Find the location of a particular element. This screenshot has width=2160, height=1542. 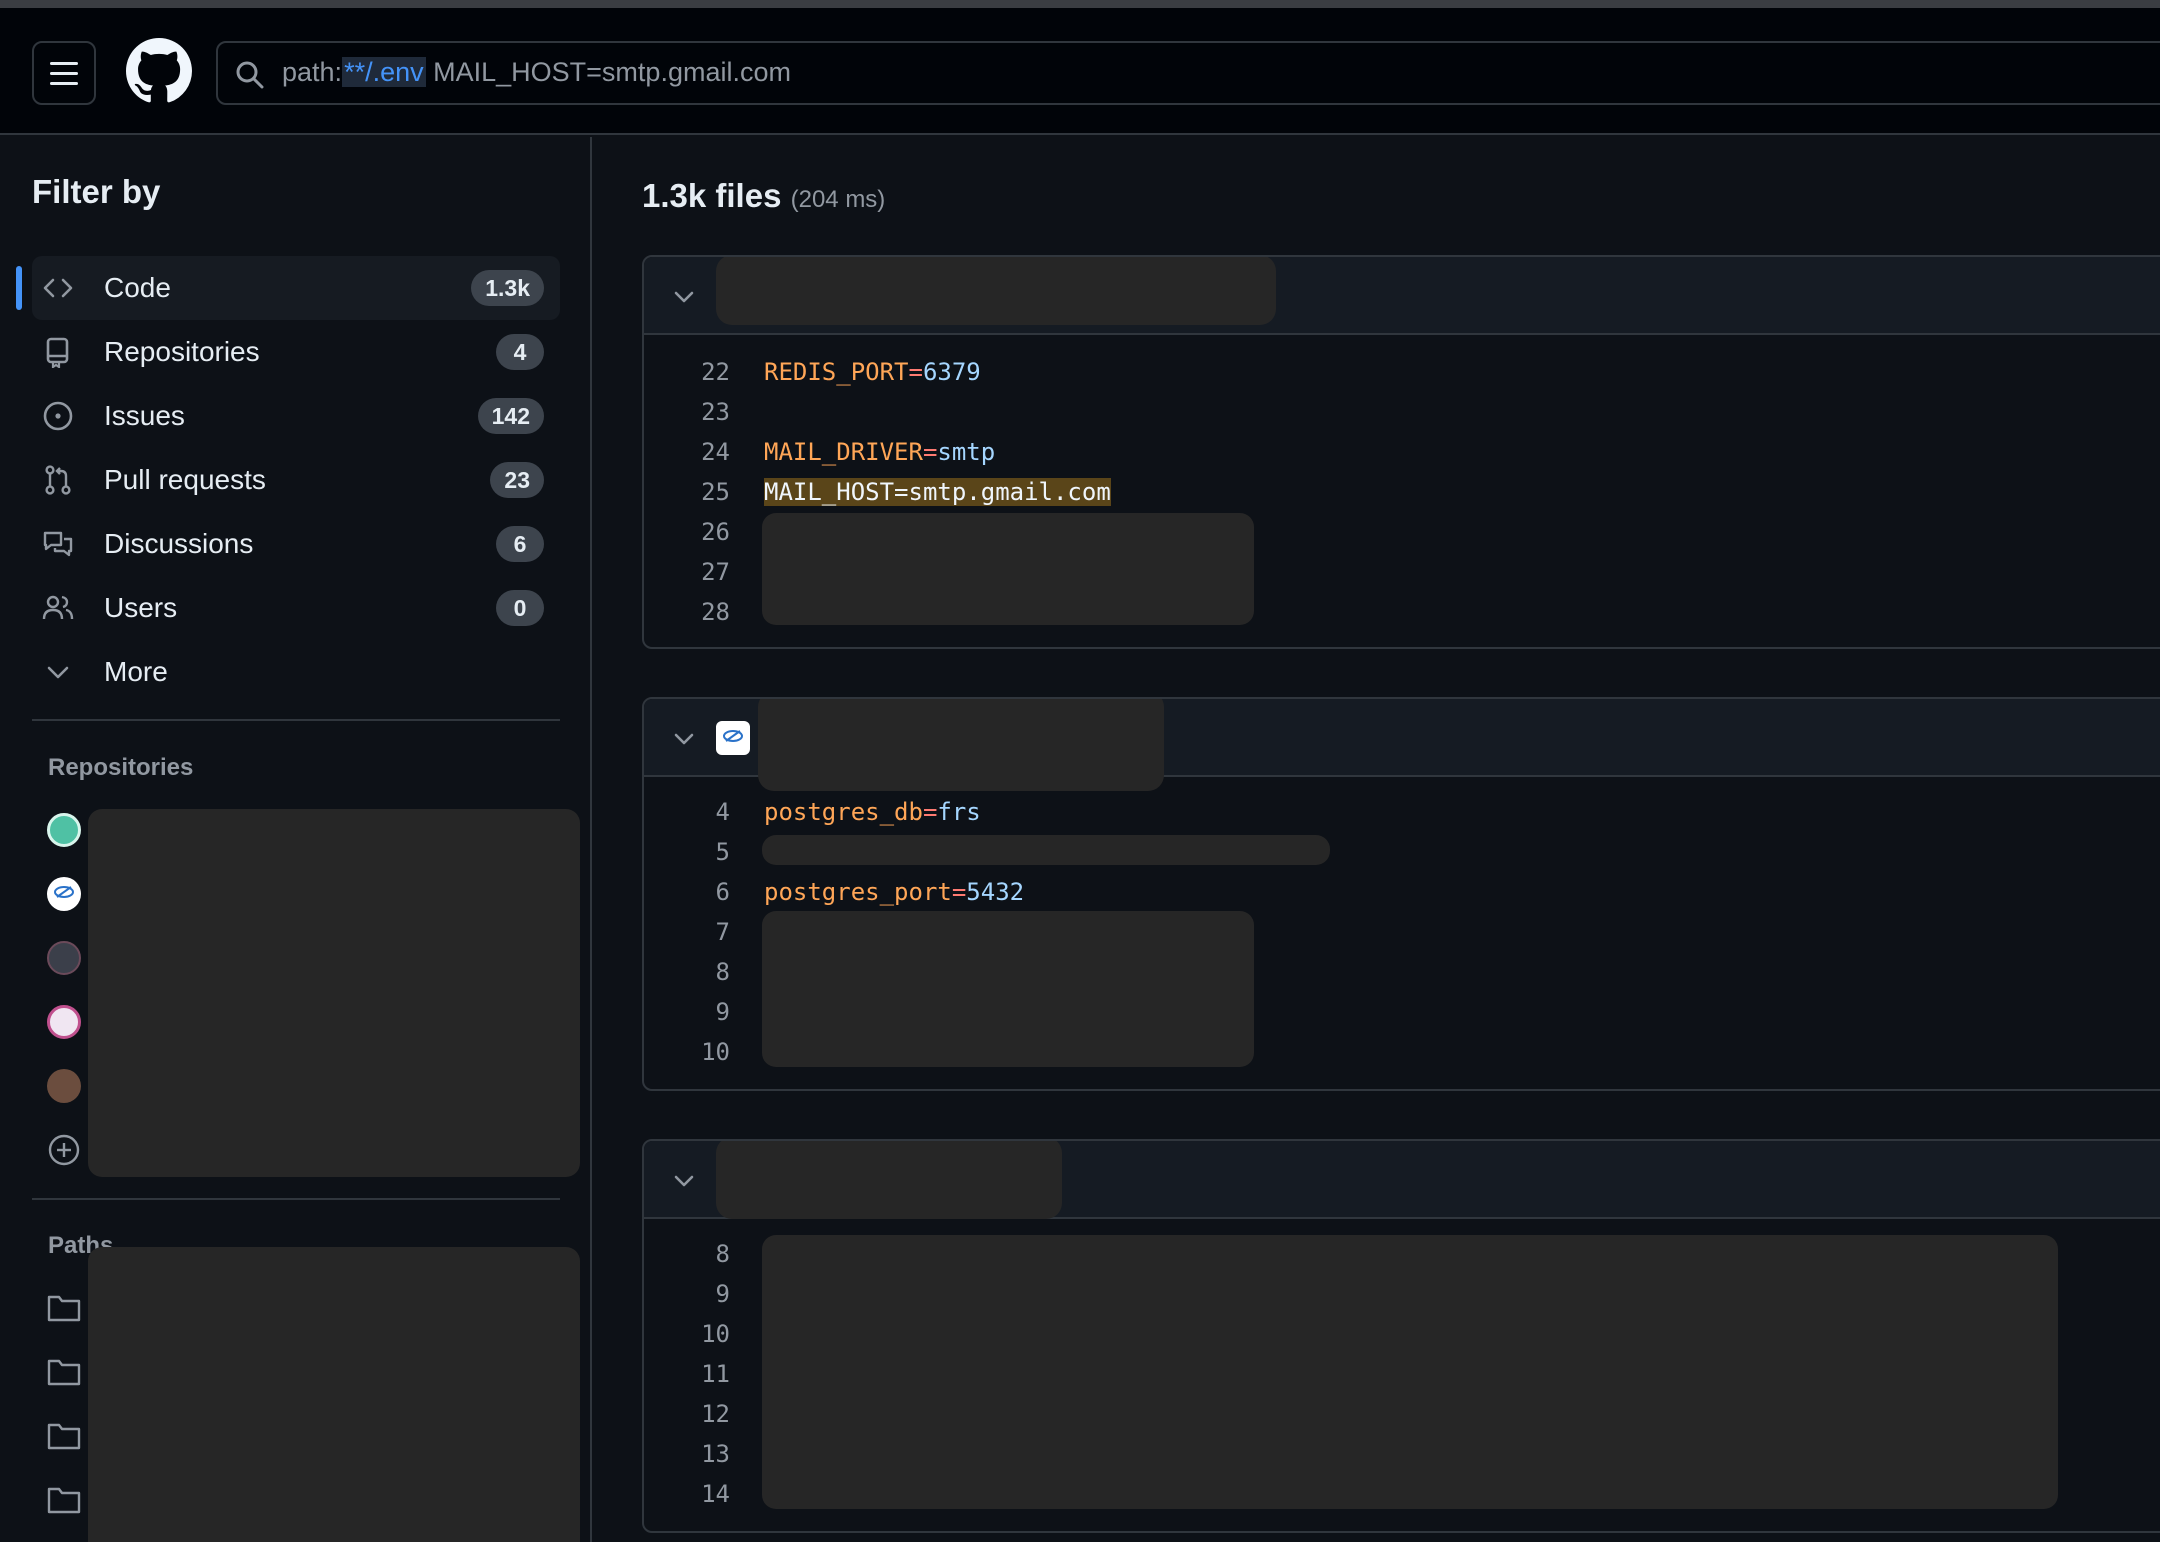

count-badge: 1.3k is located at coordinates (507, 288).